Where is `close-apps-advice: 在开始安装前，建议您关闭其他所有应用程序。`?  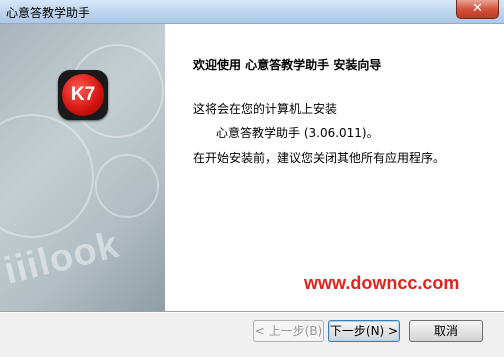
close-apps-advice: 在开始安装前，建议您关闭其他所有应用程序。 is located at coordinates (319, 158).